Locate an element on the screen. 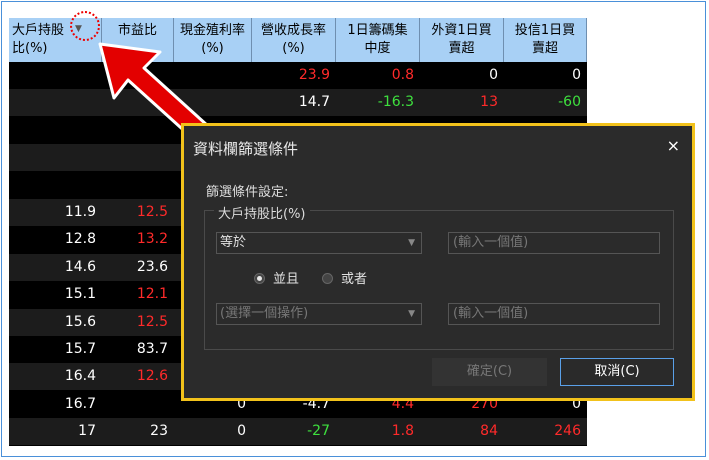 This screenshot has width=709, height=460. close-icon: × is located at coordinates (673, 145).